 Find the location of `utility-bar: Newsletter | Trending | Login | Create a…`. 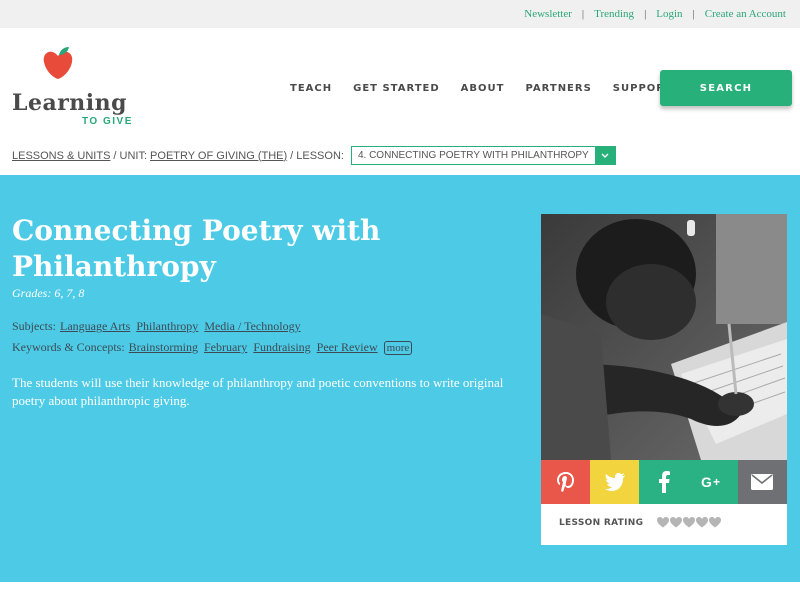

utility-bar: Newsletter | Trending | Login | Create a… is located at coordinates (400, 14).